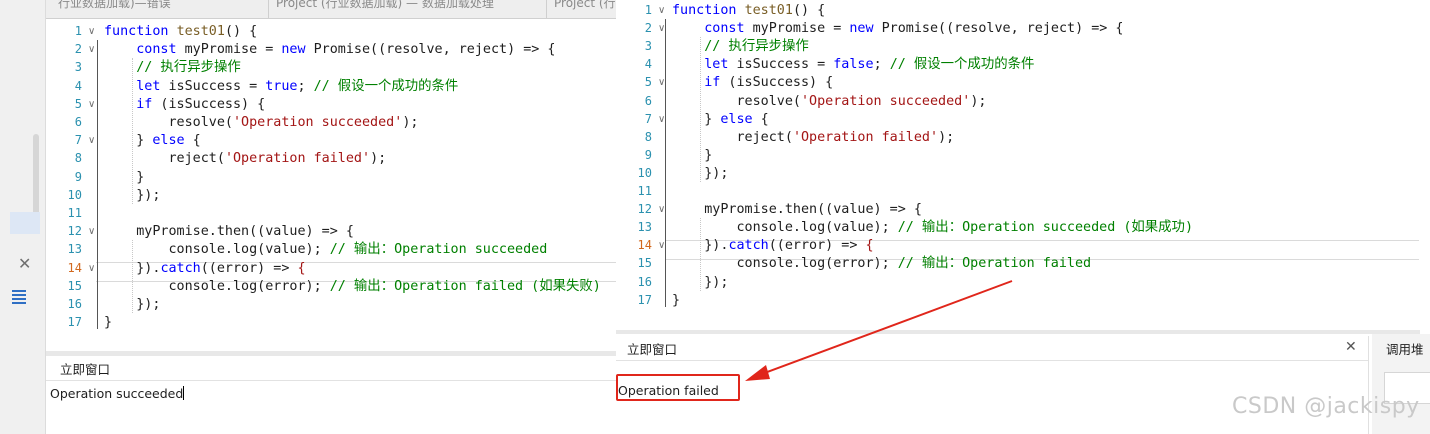 The width and height of the screenshot is (1430, 434). I want to click on watermark: CSDN @jackispy, so click(1326, 406).